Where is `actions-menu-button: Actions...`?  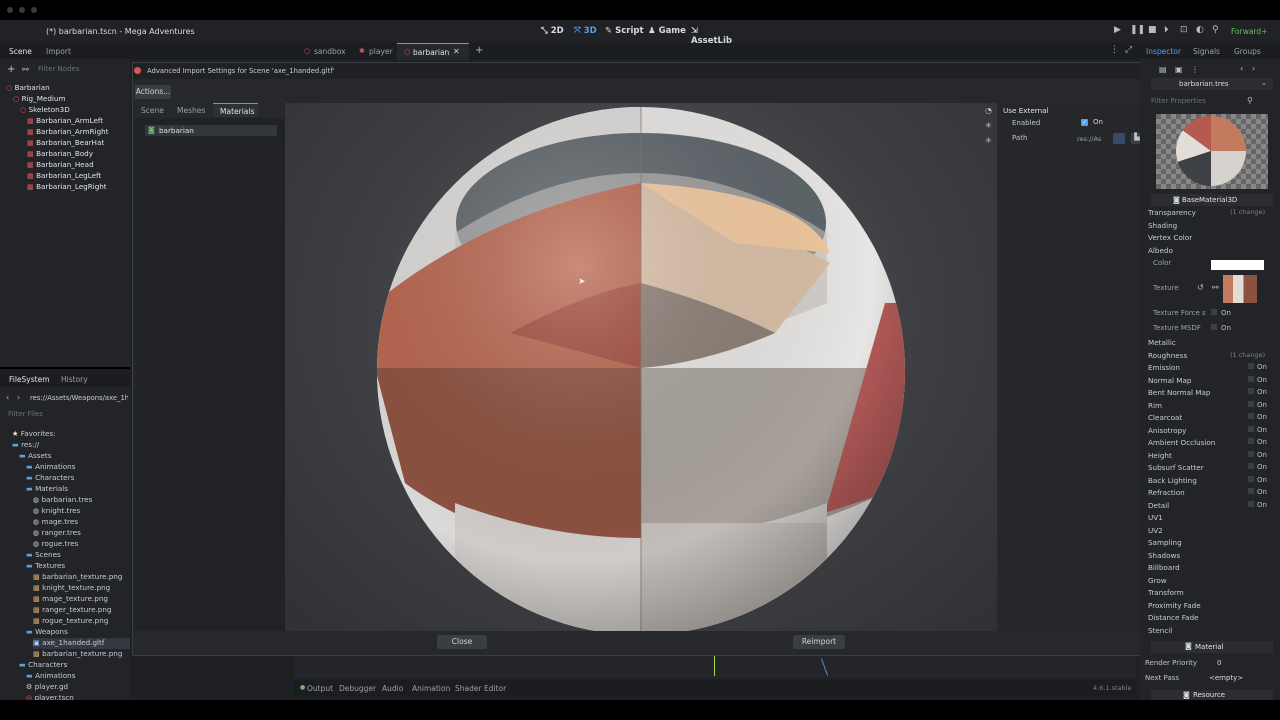
actions-menu-button: Actions... is located at coordinates (153, 92).